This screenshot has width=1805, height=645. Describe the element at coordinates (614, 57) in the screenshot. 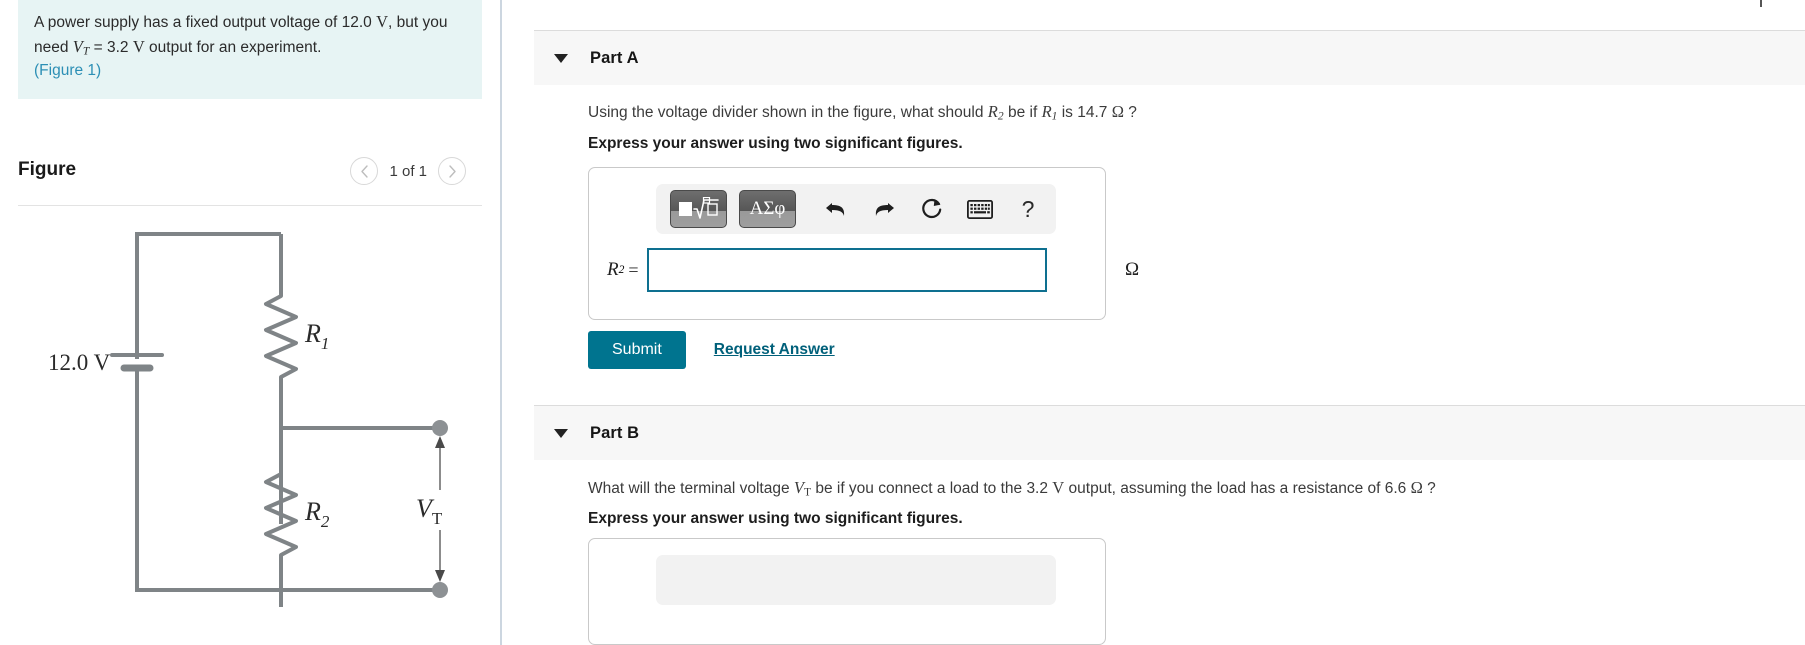

I see `part-a-label: Part A` at that location.